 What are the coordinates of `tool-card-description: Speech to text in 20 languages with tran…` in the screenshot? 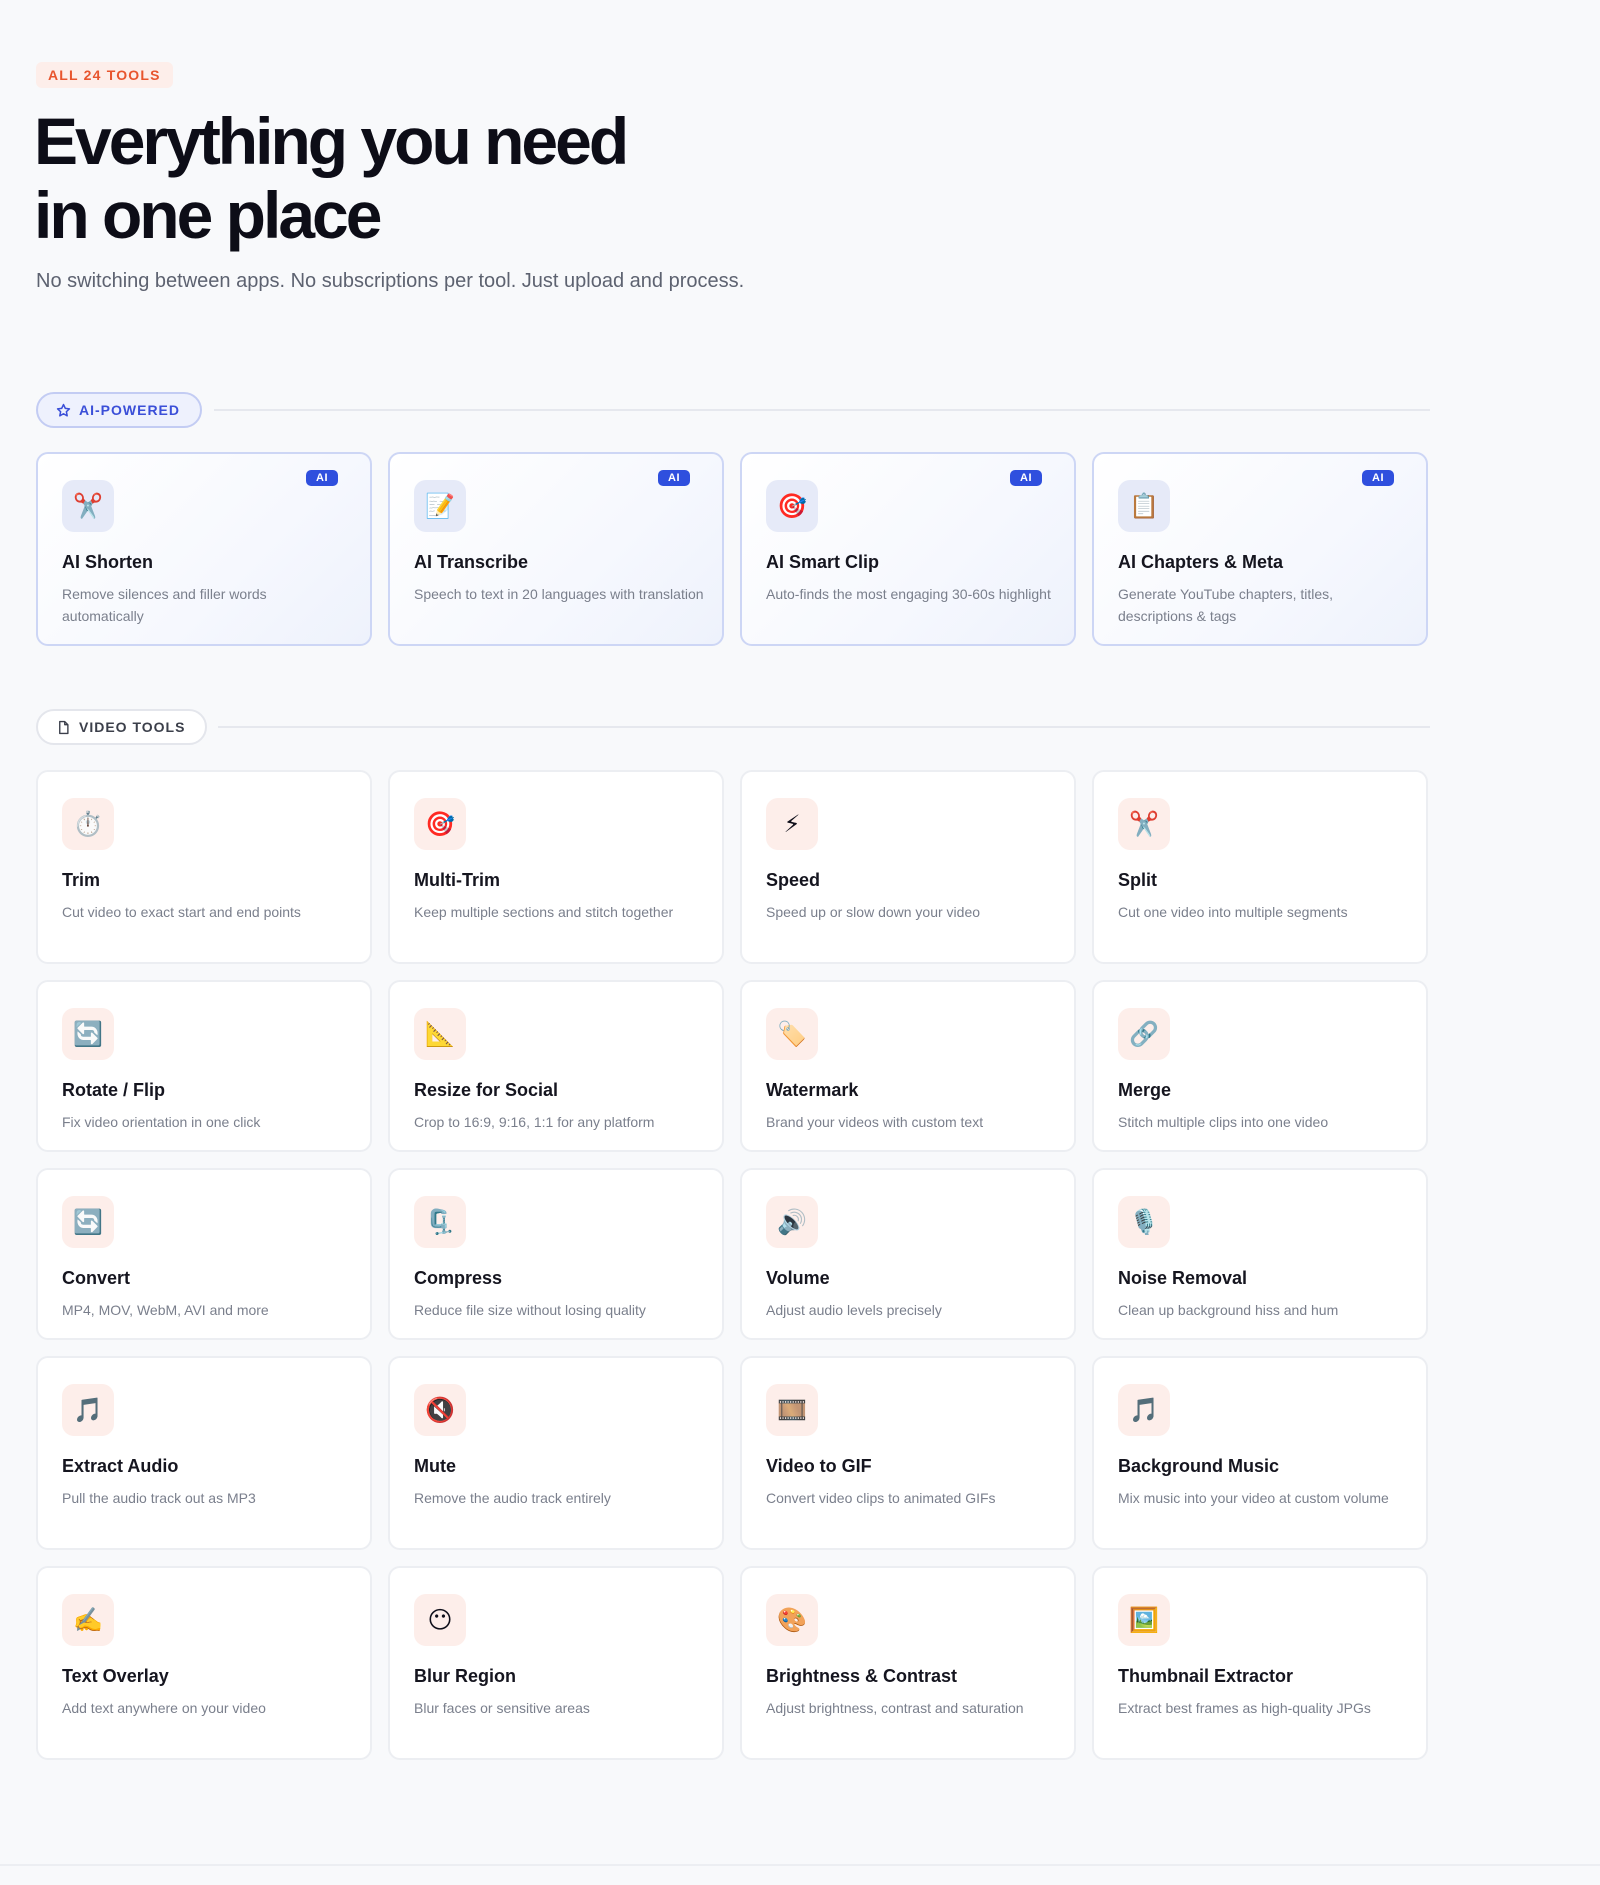 It's located at (559, 594).